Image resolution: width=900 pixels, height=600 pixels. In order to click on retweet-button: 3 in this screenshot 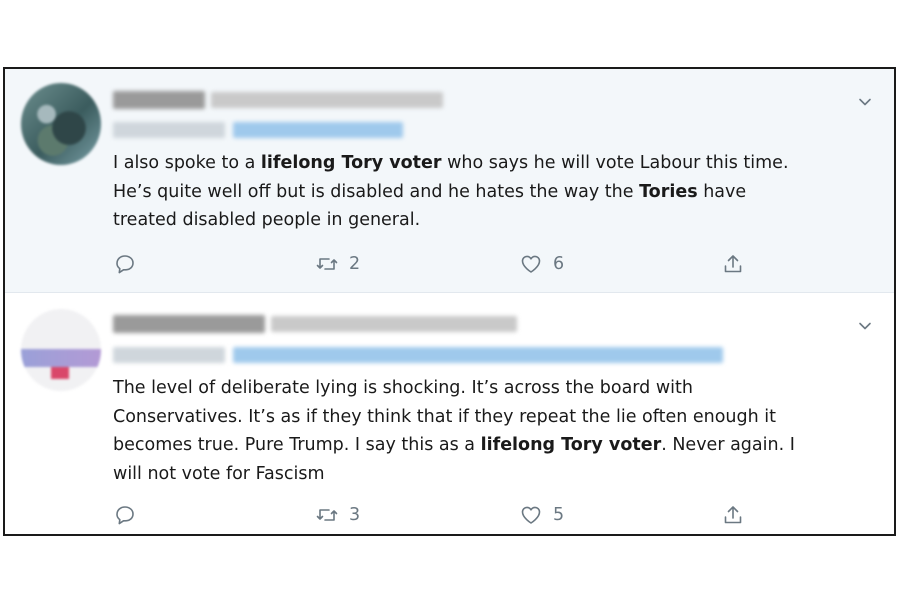, I will do `click(337, 515)`.